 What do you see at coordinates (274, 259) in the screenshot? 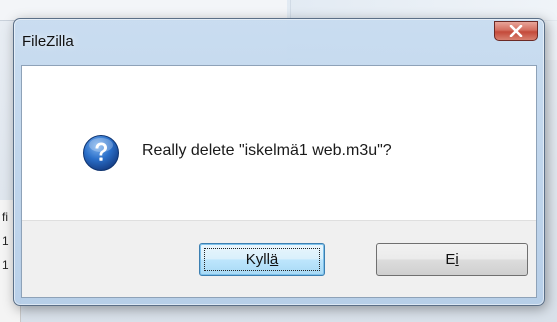
I see `yes-button-mnemonic: ä` at bounding box center [274, 259].